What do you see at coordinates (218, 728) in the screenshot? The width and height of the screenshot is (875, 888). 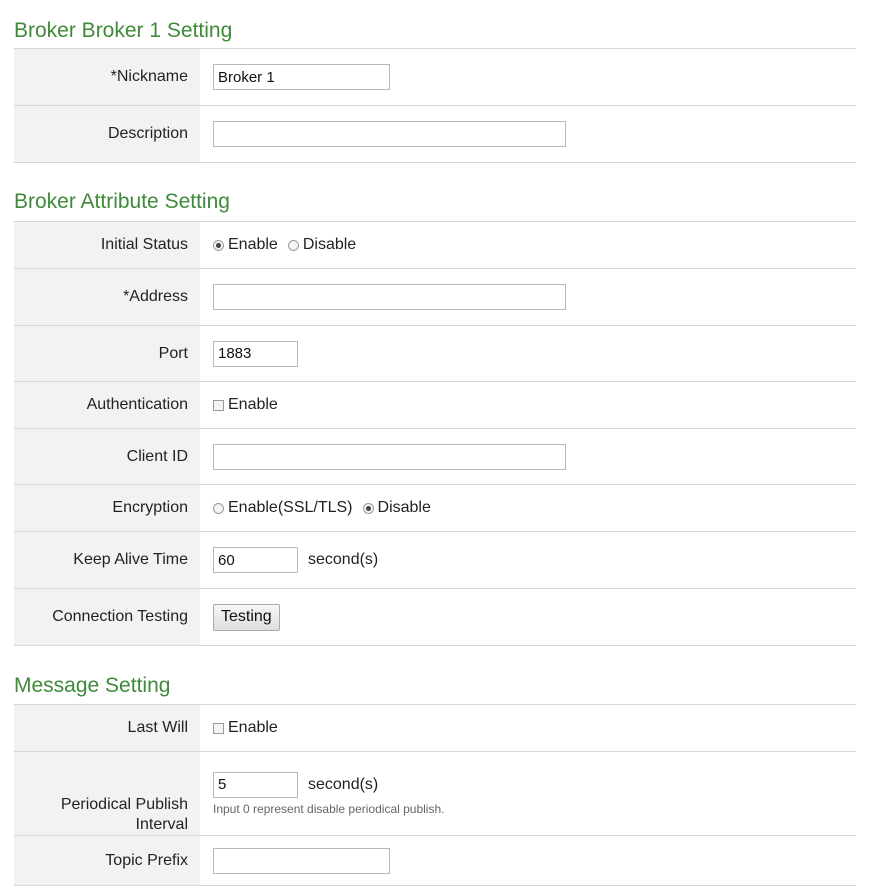 I see `last-will-checkbox` at bounding box center [218, 728].